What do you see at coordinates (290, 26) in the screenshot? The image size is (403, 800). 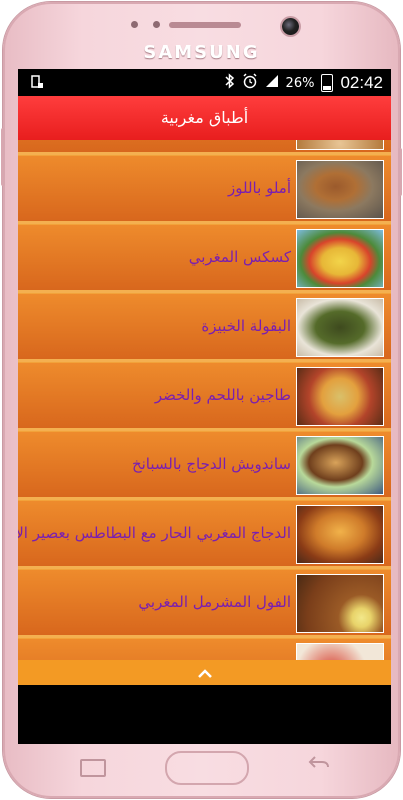 I see `front-camera` at bounding box center [290, 26].